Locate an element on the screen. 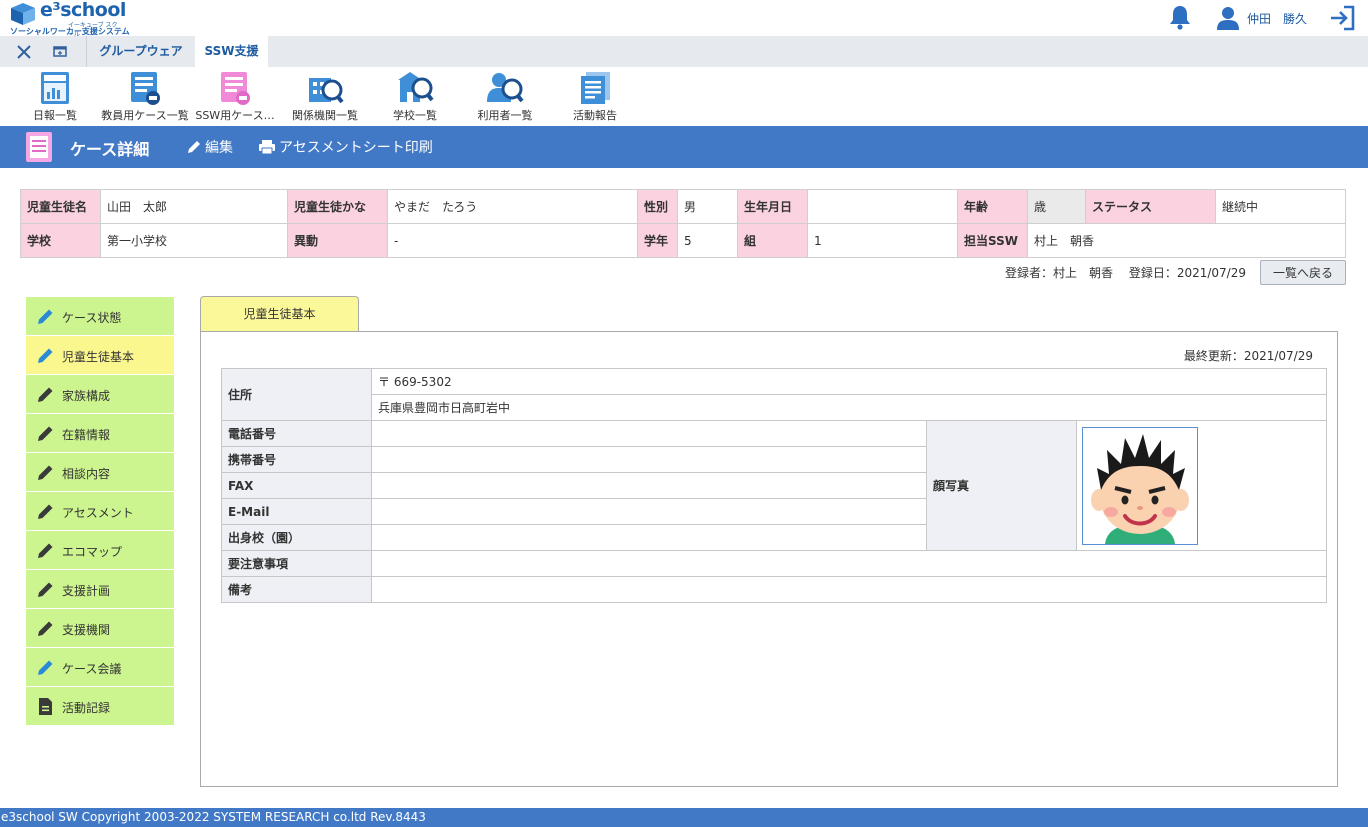  bell-icon is located at coordinates (1180, 17).